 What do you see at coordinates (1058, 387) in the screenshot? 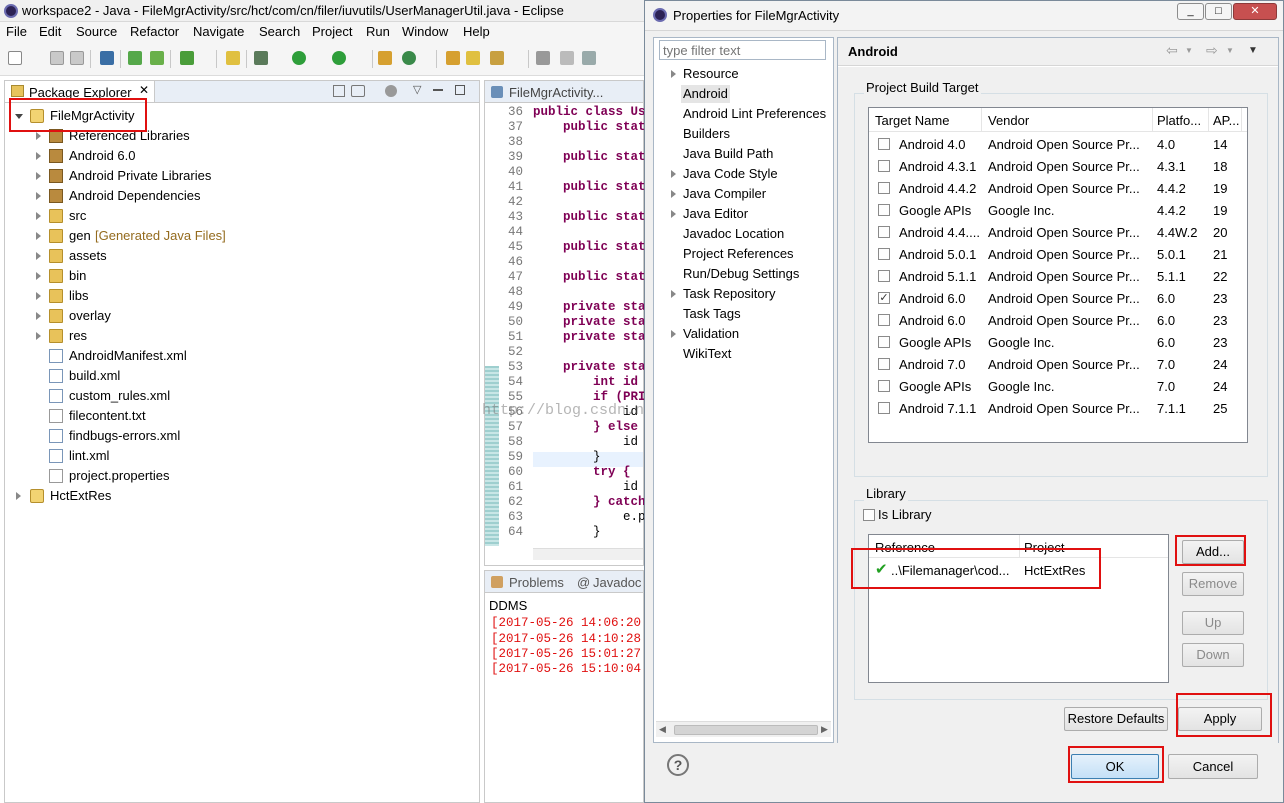
I see `target-row: Google APIs Google Inc. 7.0 24` at bounding box center [1058, 387].